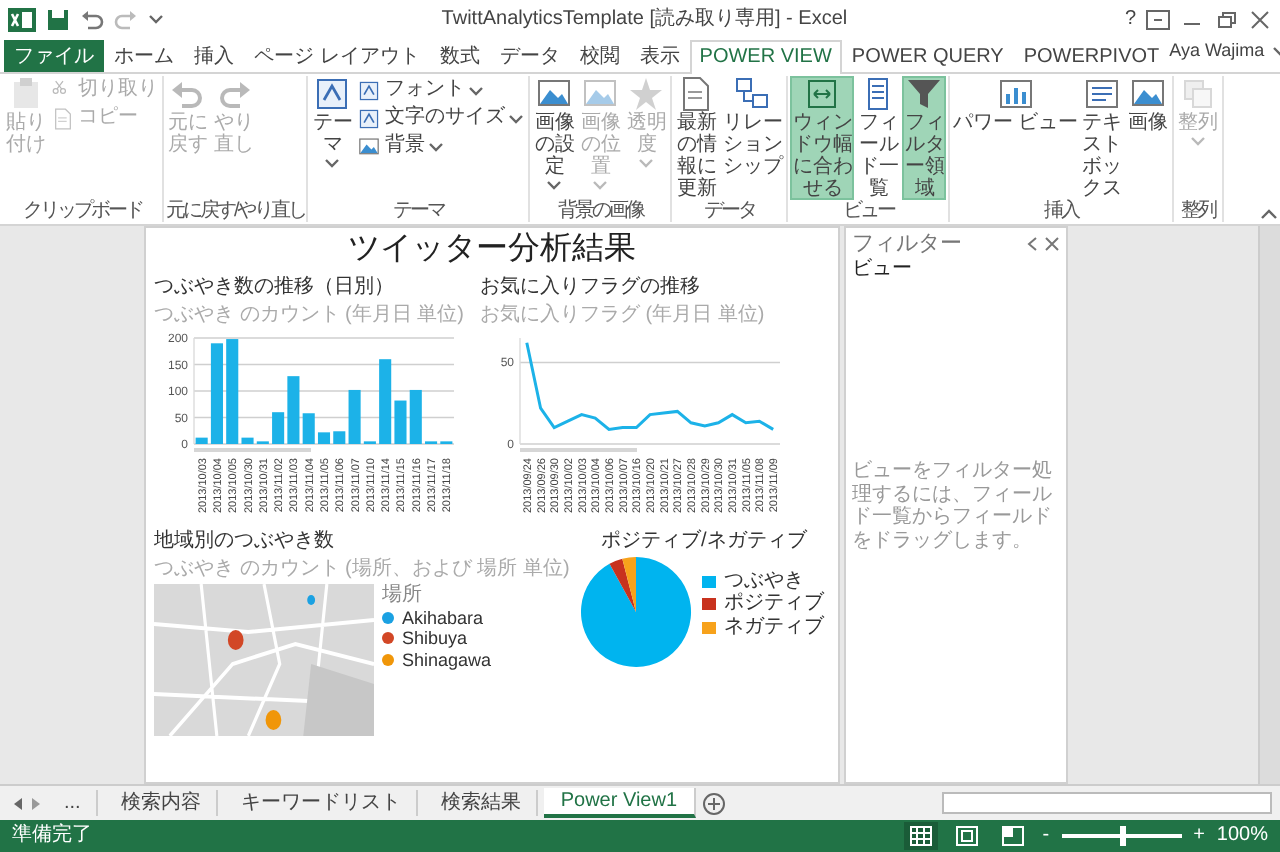  I want to click on page-break-view-icon, so click(1013, 835).